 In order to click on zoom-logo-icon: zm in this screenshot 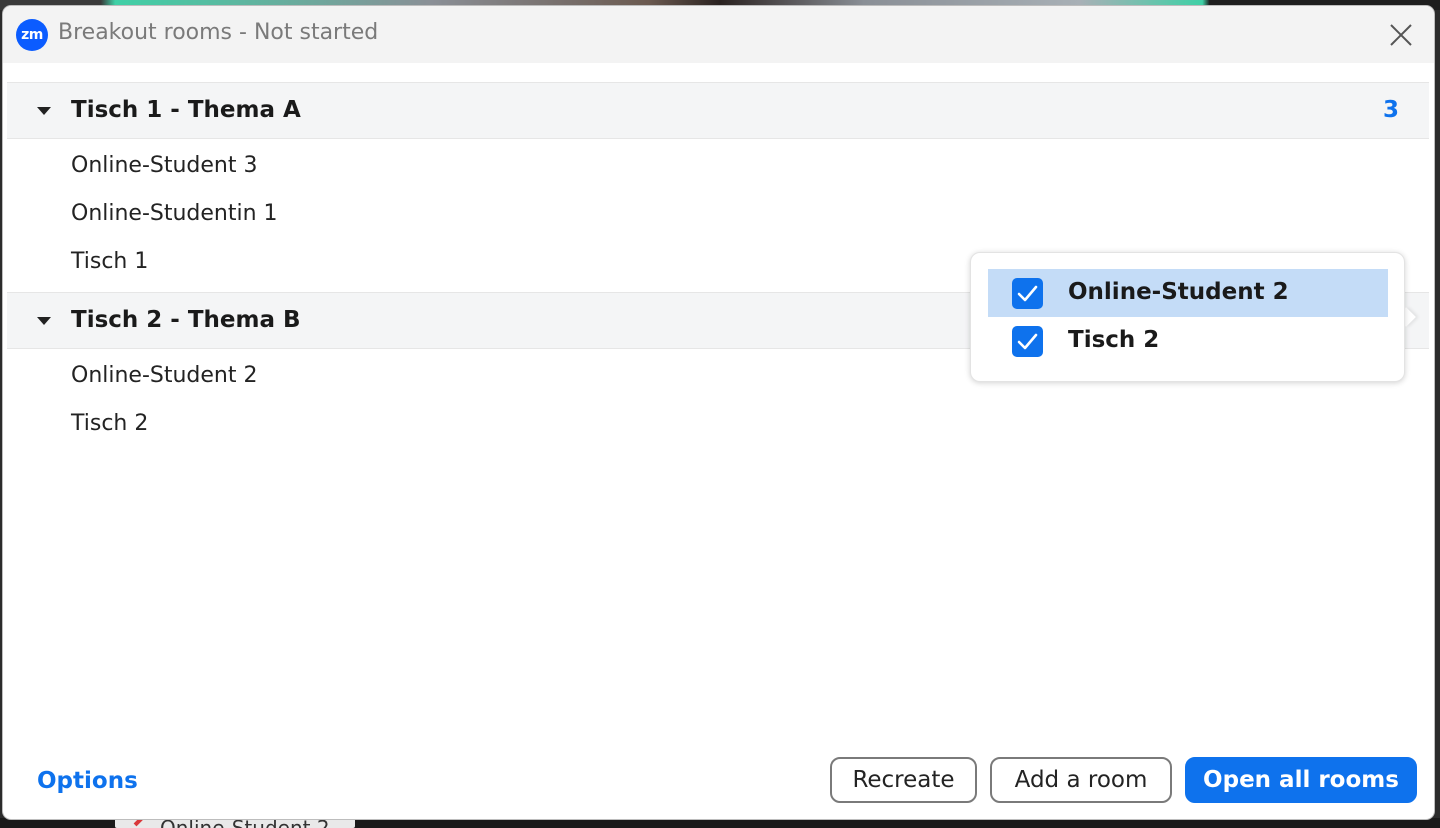, I will do `click(32, 35)`.